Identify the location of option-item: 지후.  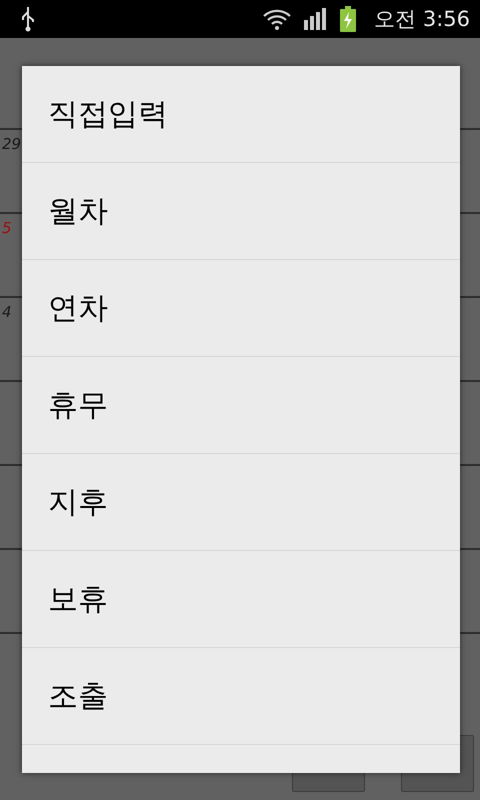
(241, 502).